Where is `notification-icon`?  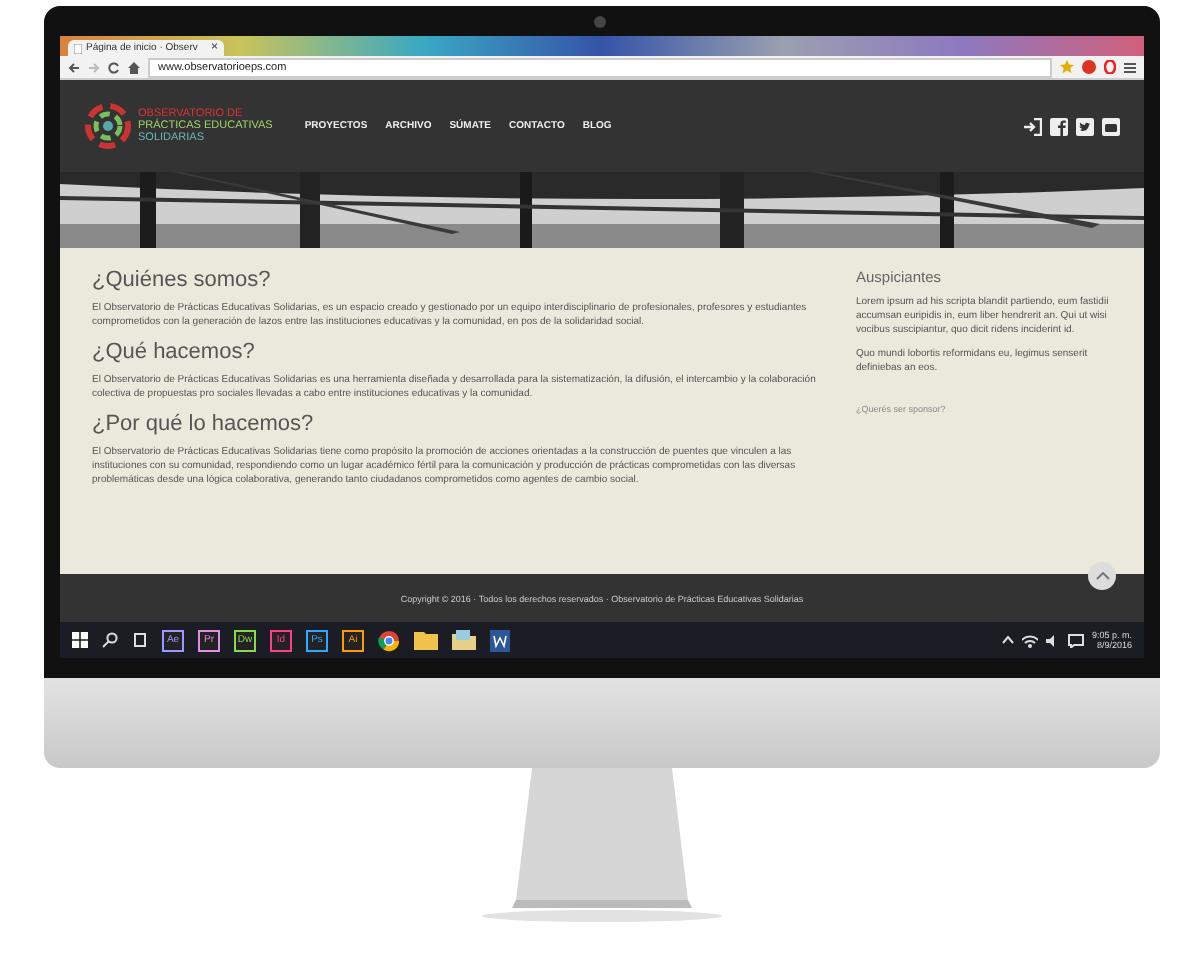 notification-icon is located at coordinates (1075, 640).